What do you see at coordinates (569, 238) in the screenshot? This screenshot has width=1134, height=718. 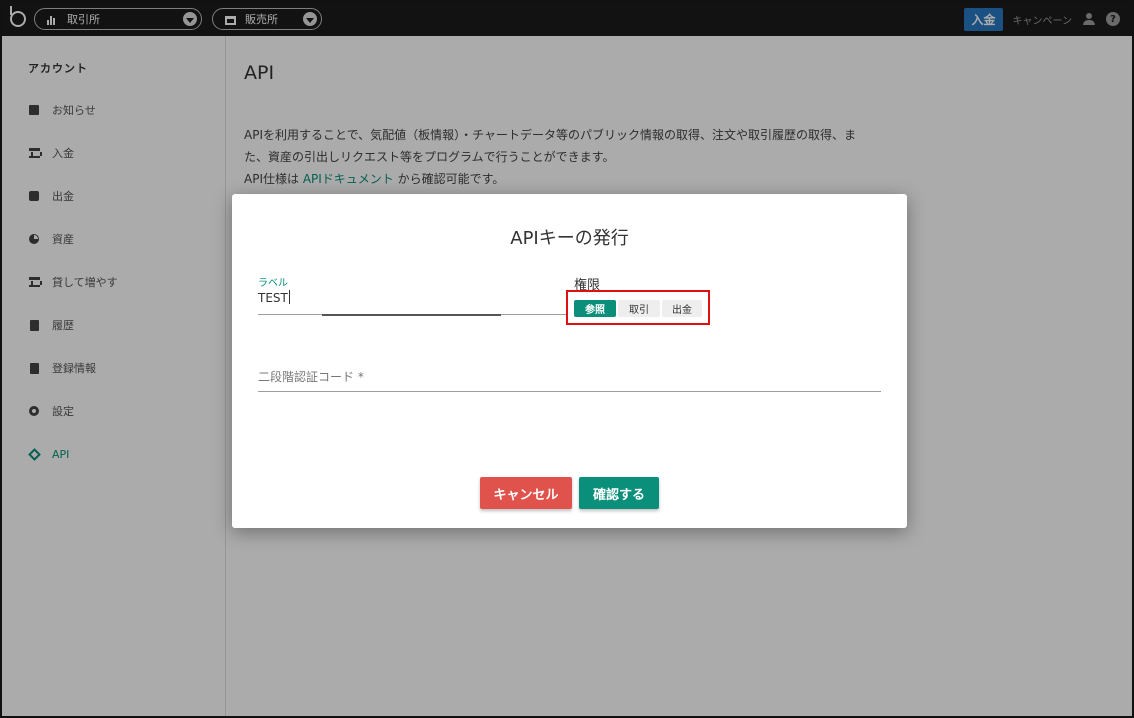 I see `dialog-title: APIキーの発行` at bounding box center [569, 238].